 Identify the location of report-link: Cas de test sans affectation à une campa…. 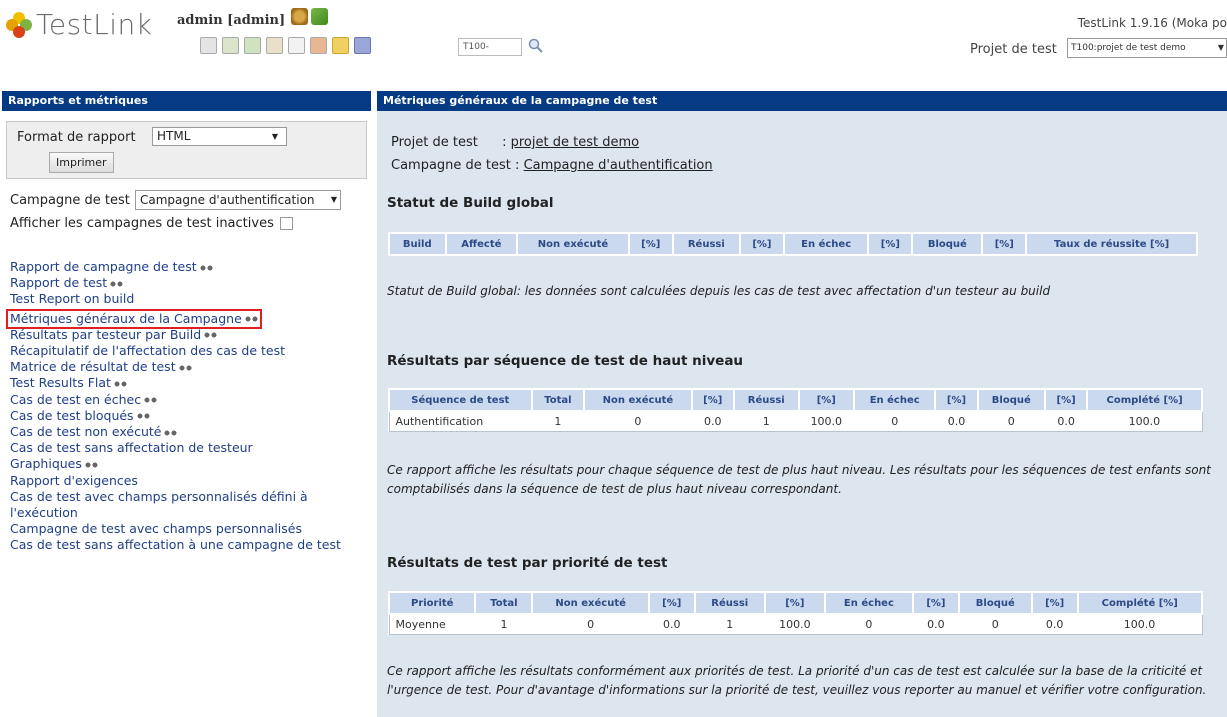
(190, 545).